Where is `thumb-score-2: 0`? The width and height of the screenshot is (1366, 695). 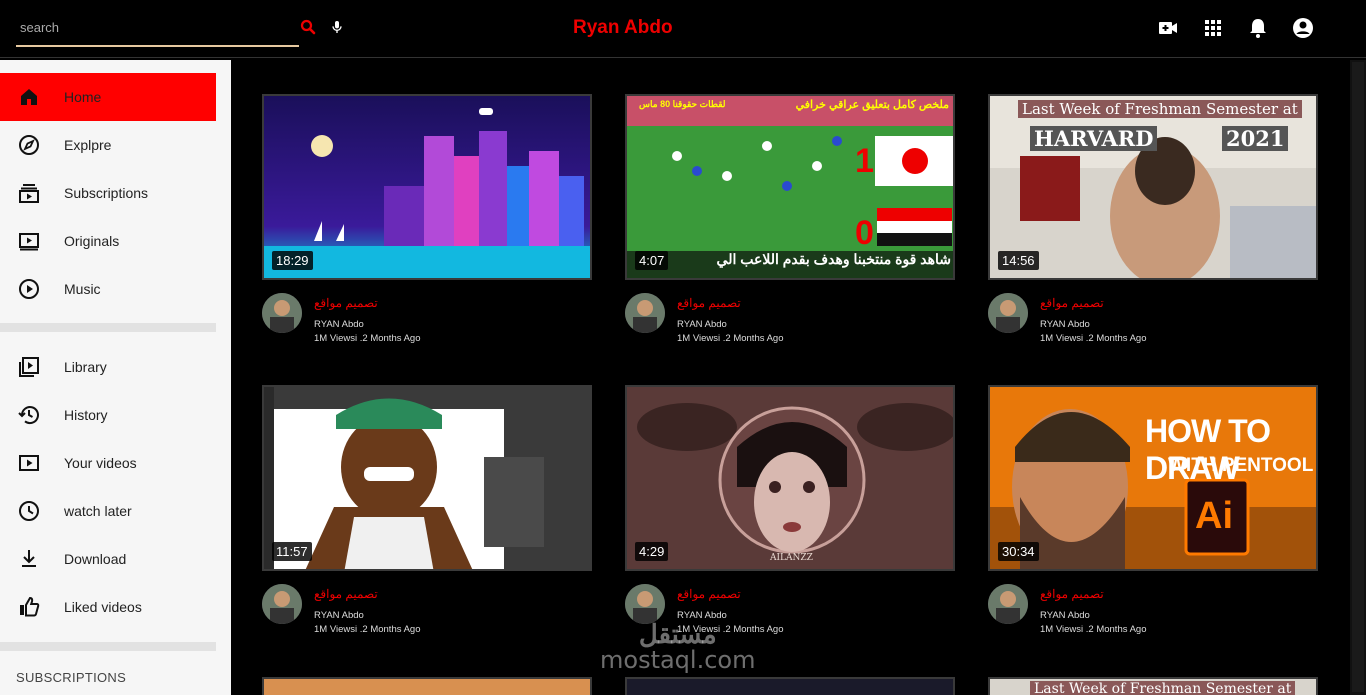 thumb-score-2: 0 is located at coordinates (864, 233).